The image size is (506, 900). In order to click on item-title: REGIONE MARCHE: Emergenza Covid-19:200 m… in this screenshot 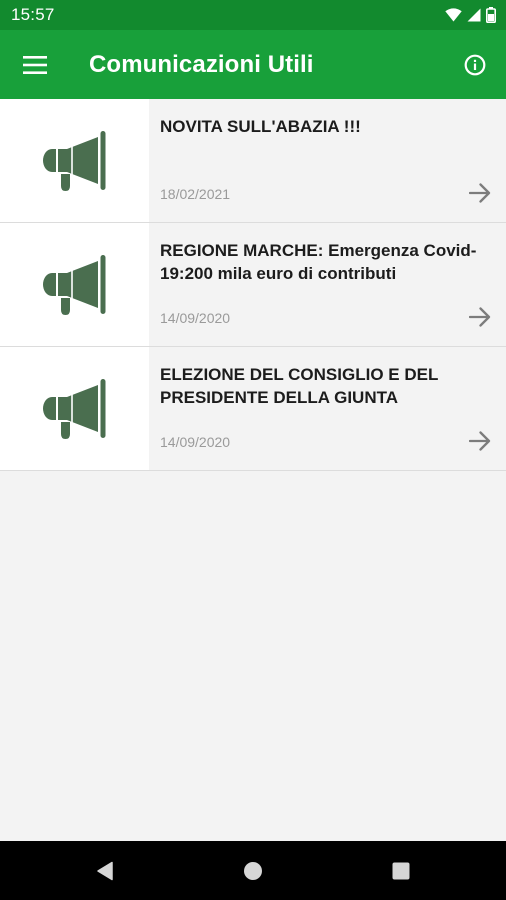, I will do `click(318, 262)`.